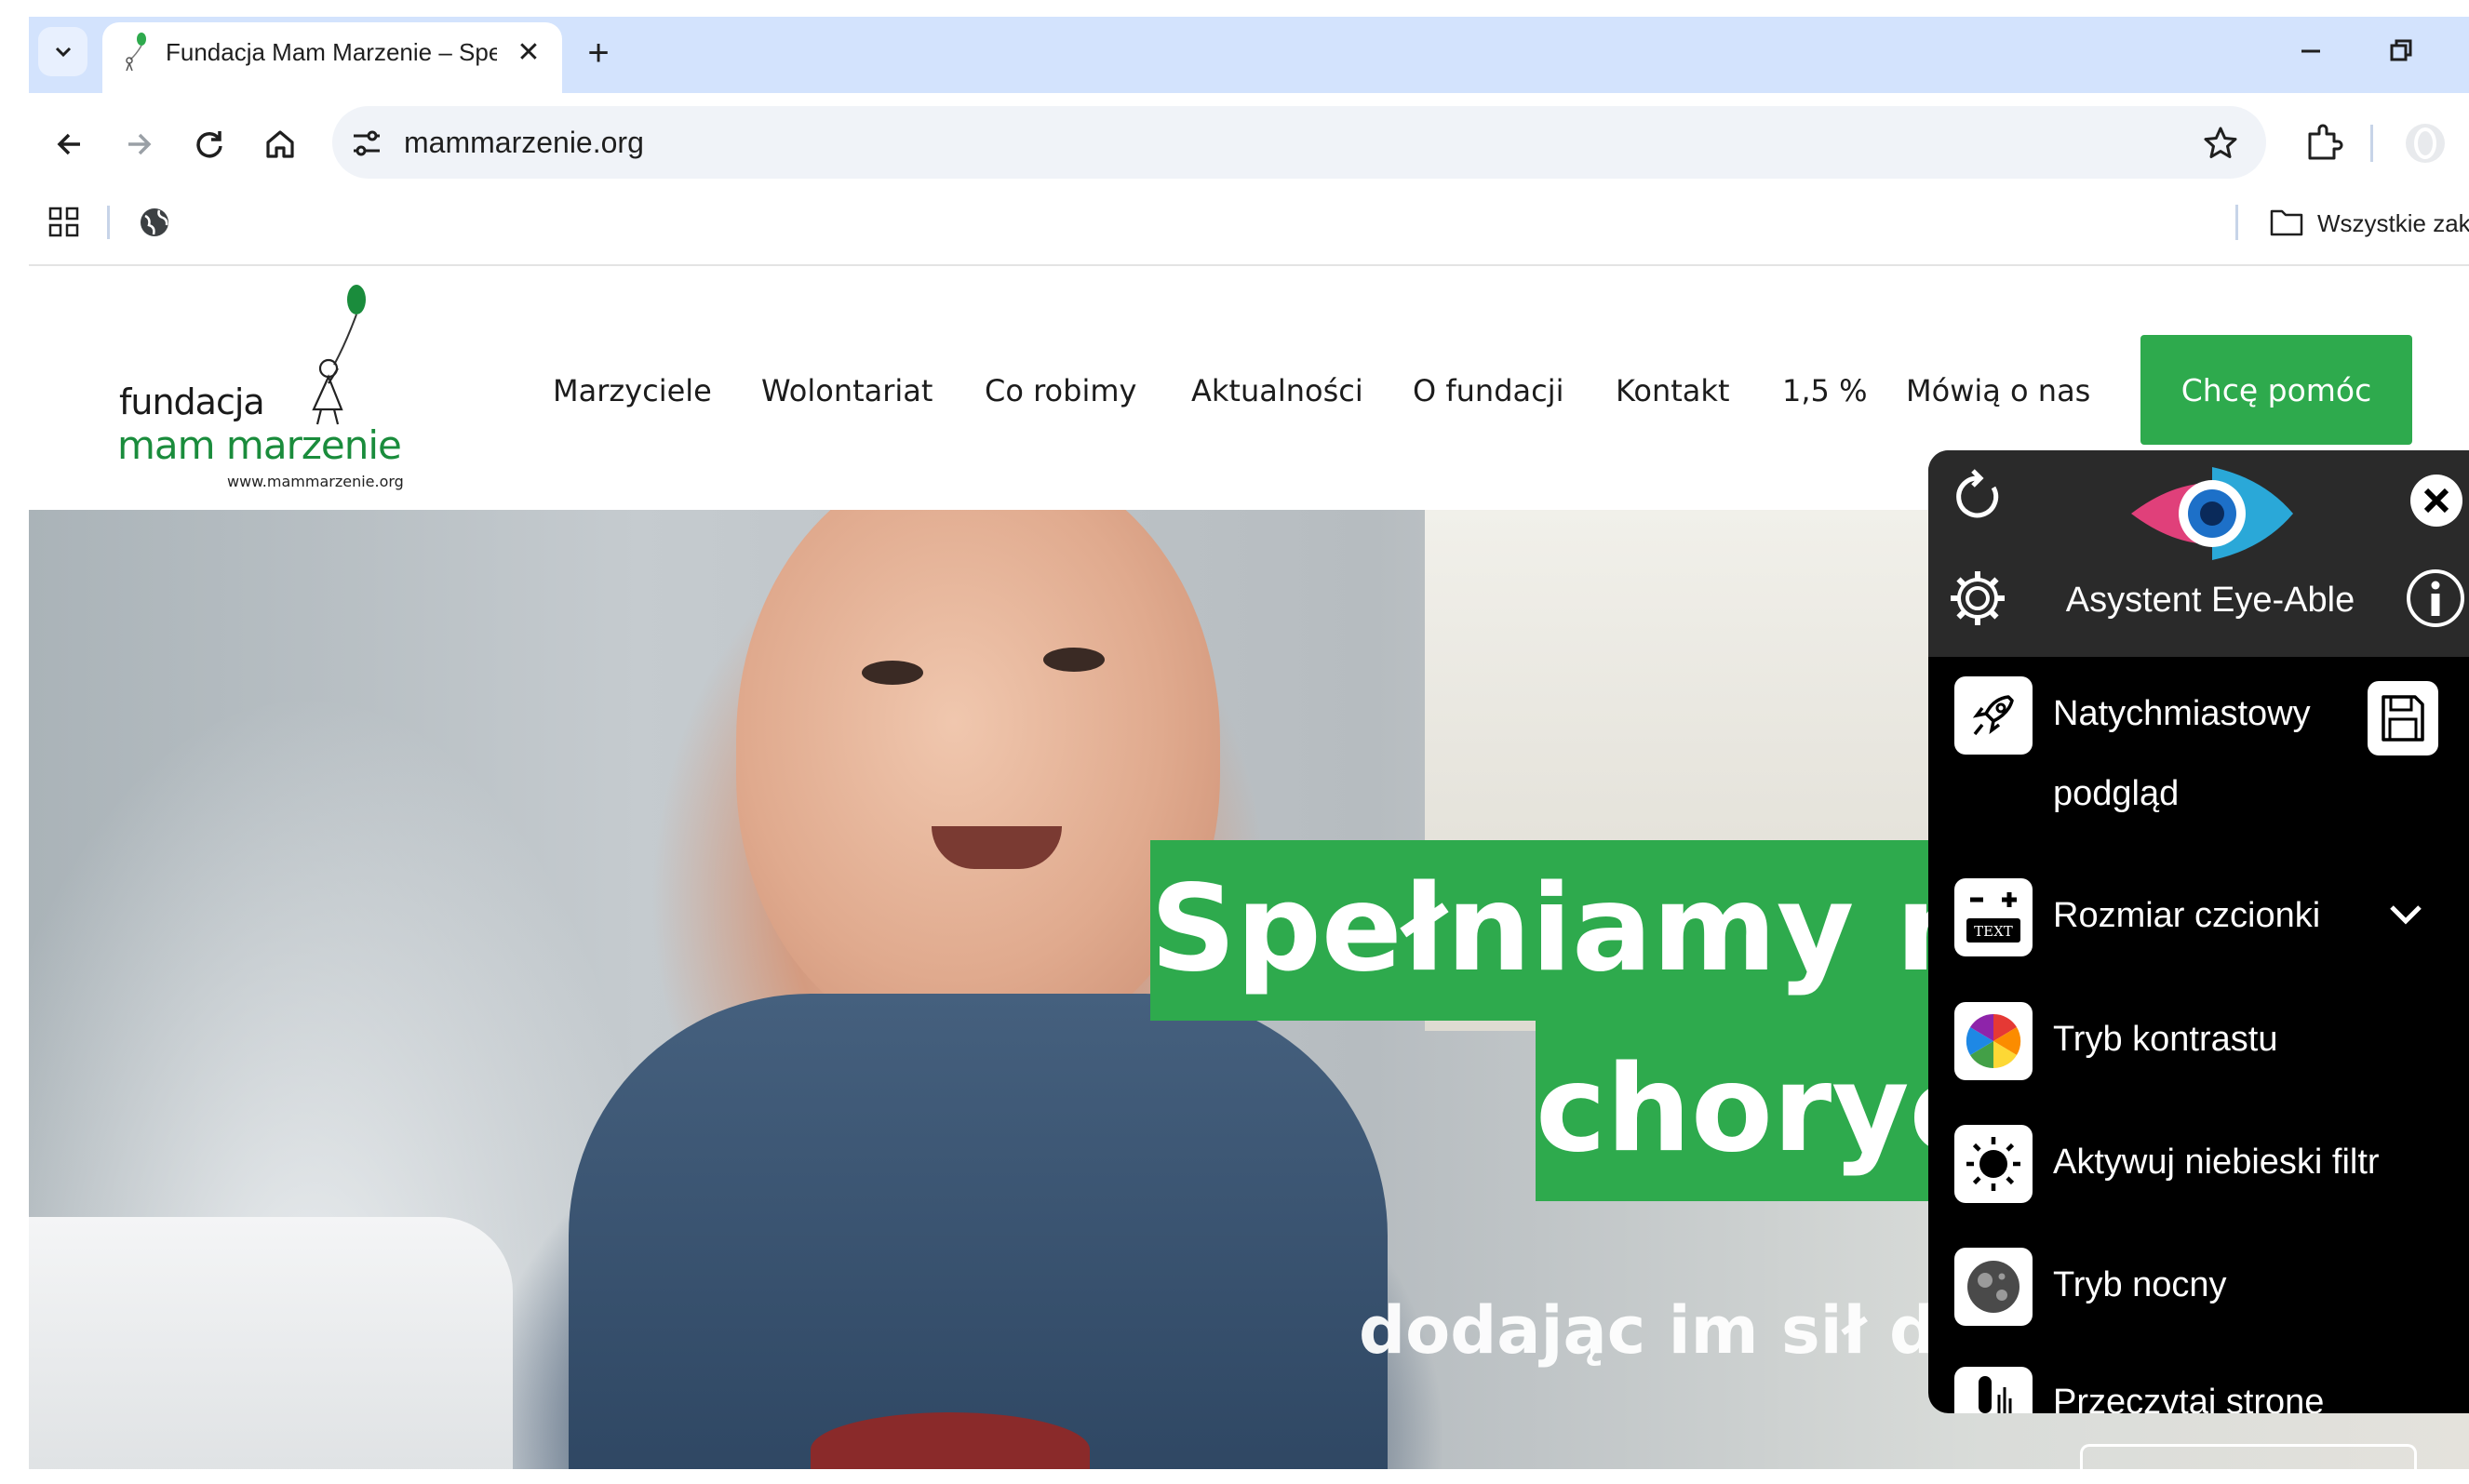 Image resolution: width=2469 pixels, height=1484 pixels. I want to click on site-settings-icon, so click(366, 143).